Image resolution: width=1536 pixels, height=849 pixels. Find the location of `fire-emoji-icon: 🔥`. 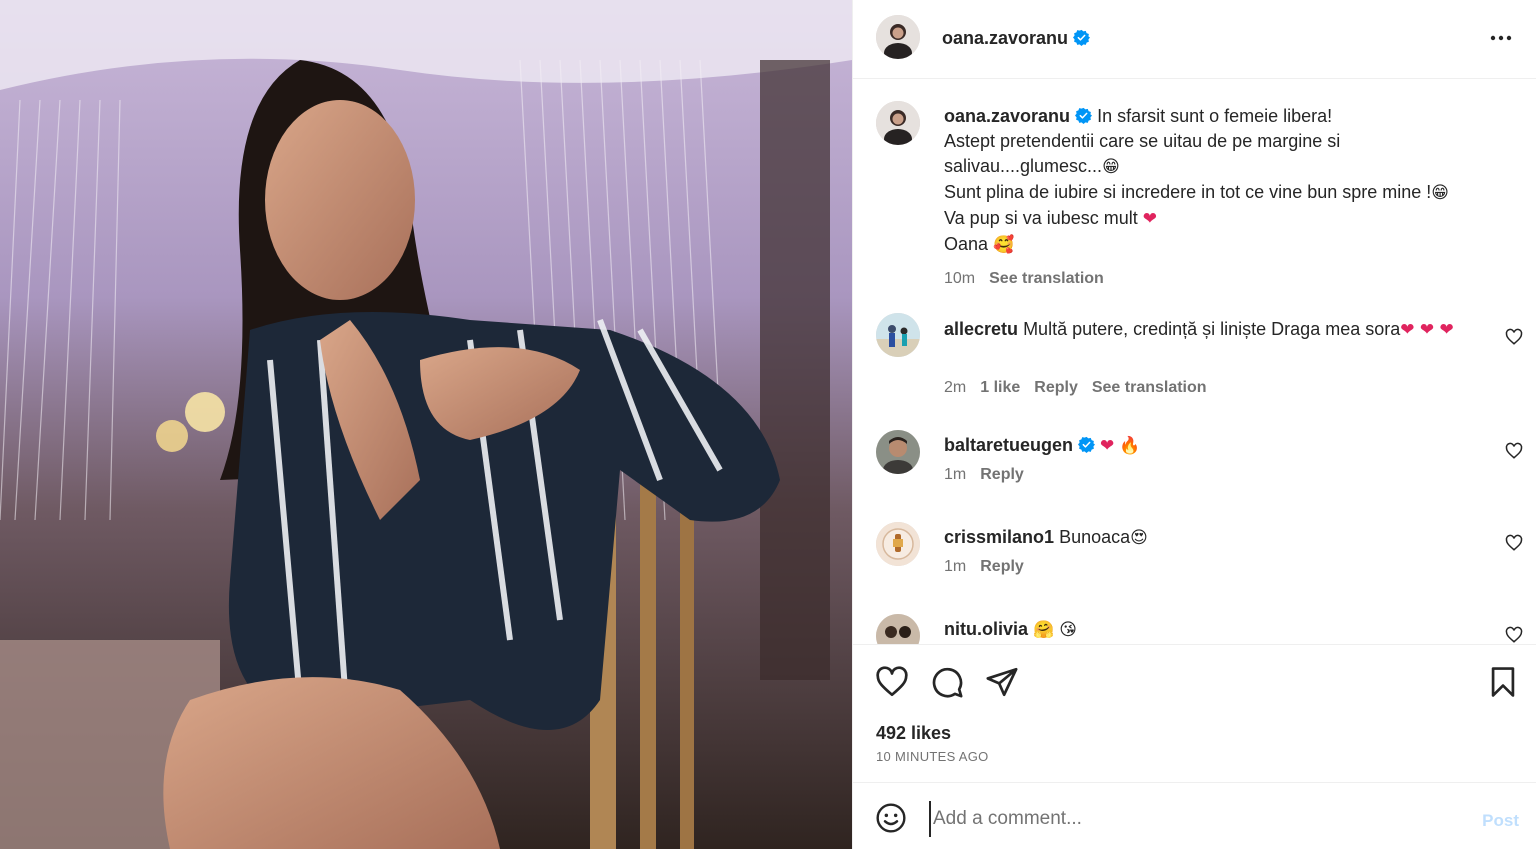

fire-emoji-icon: 🔥 is located at coordinates (1130, 446).